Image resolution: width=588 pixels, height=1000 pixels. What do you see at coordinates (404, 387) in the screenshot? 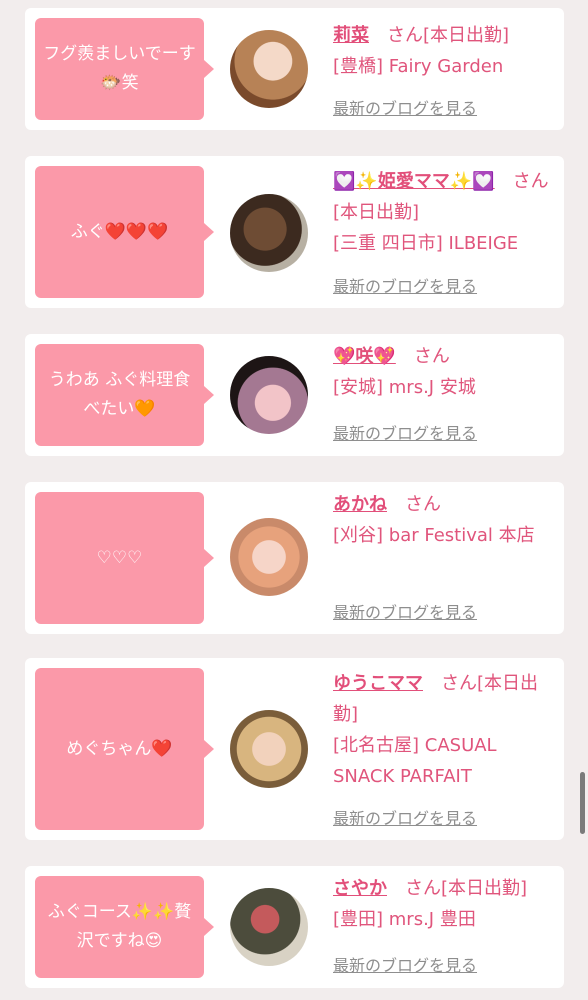
I see `store-info: [安城] mrs.J 安城` at bounding box center [404, 387].